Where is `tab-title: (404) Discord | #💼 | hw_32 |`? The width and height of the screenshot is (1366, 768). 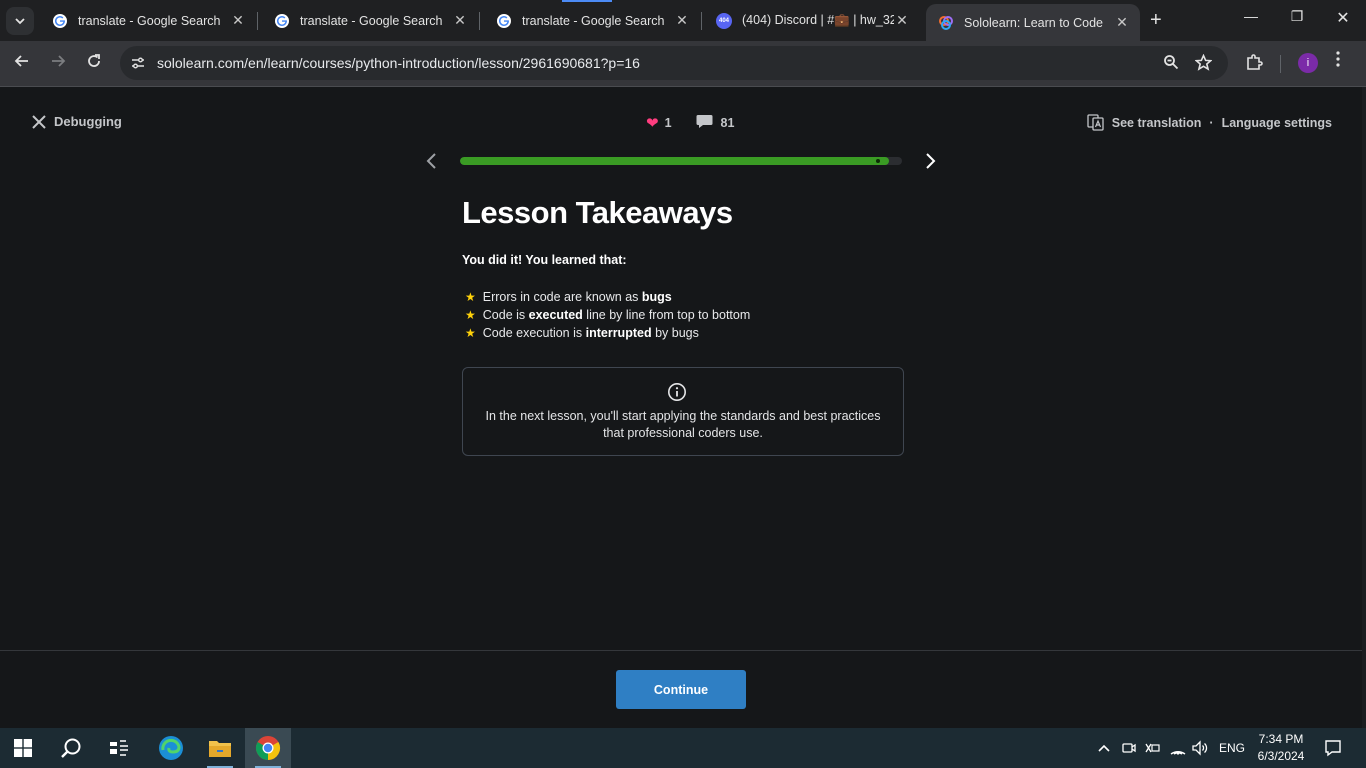 tab-title: (404) Discord | #💼 | hw_32 | is located at coordinates (818, 20).